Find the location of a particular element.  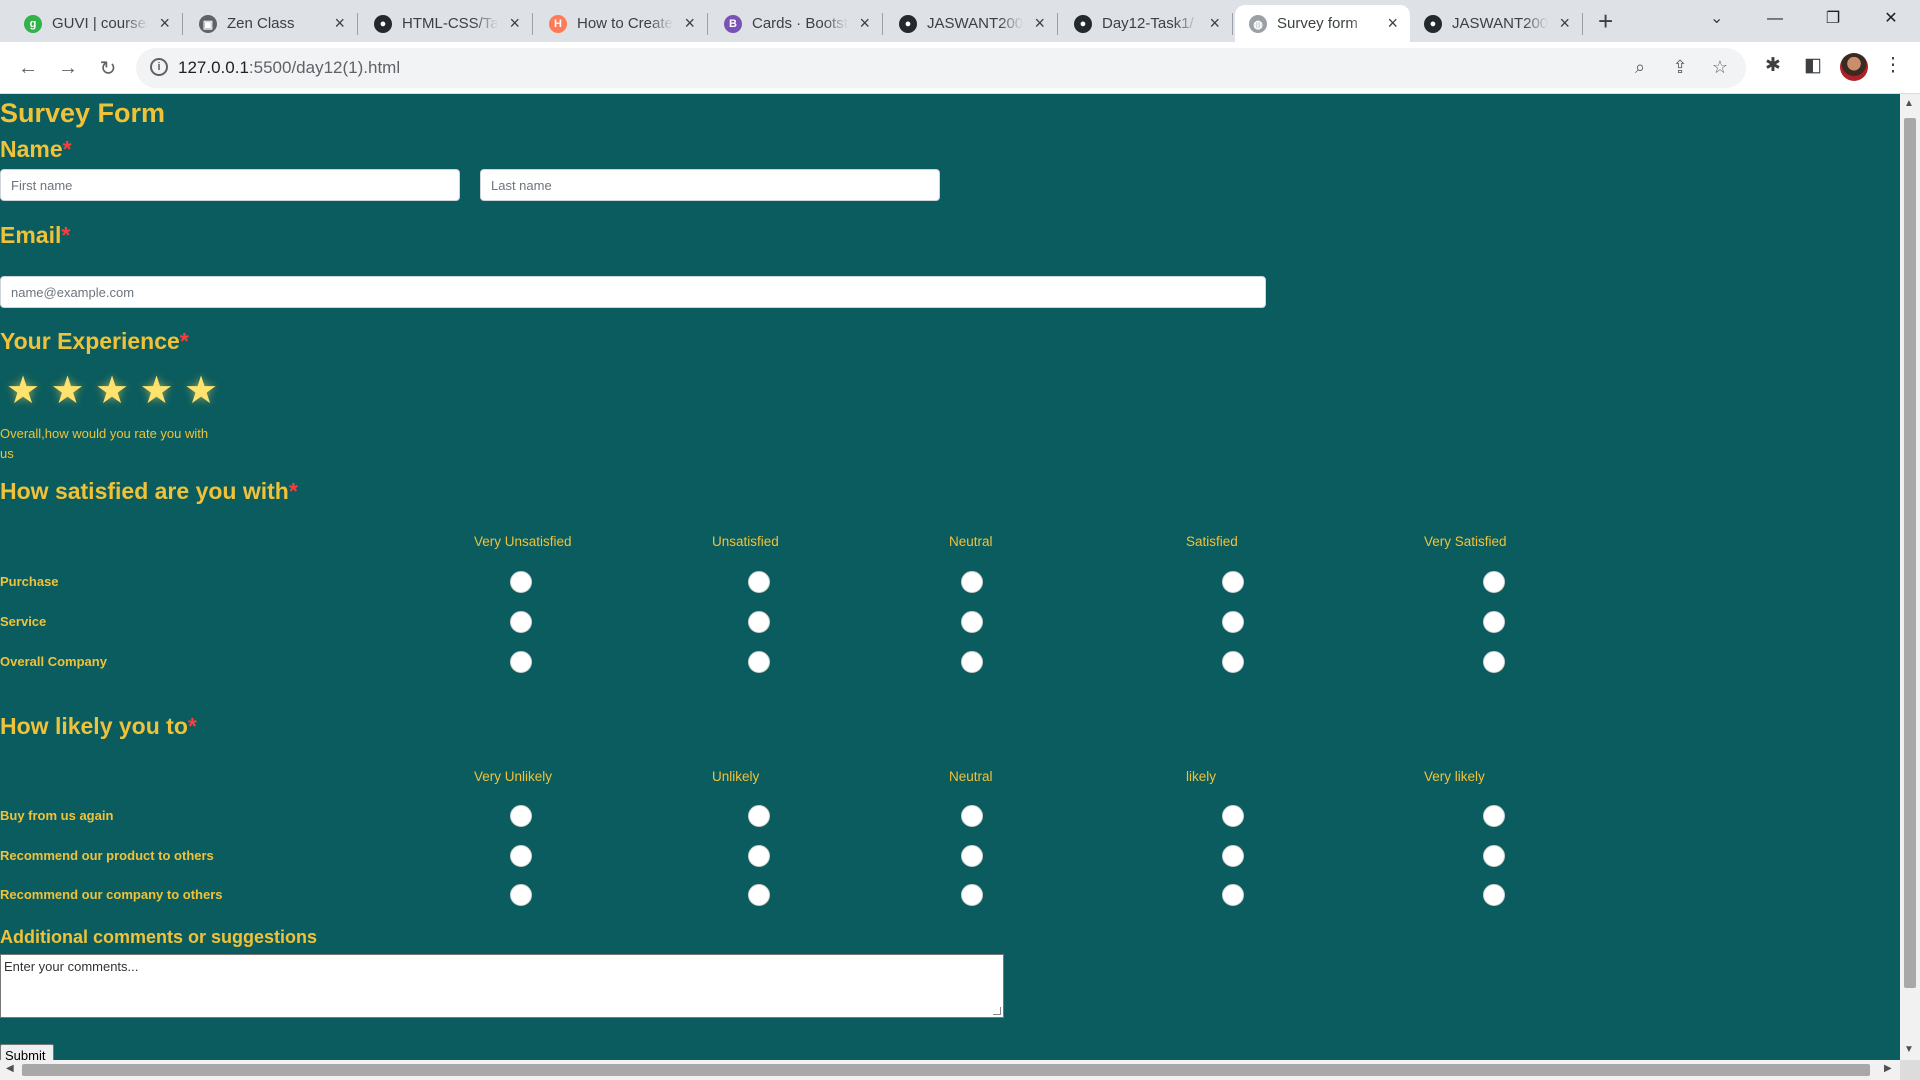

reload-icon: ↻ is located at coordinates (108, 68).